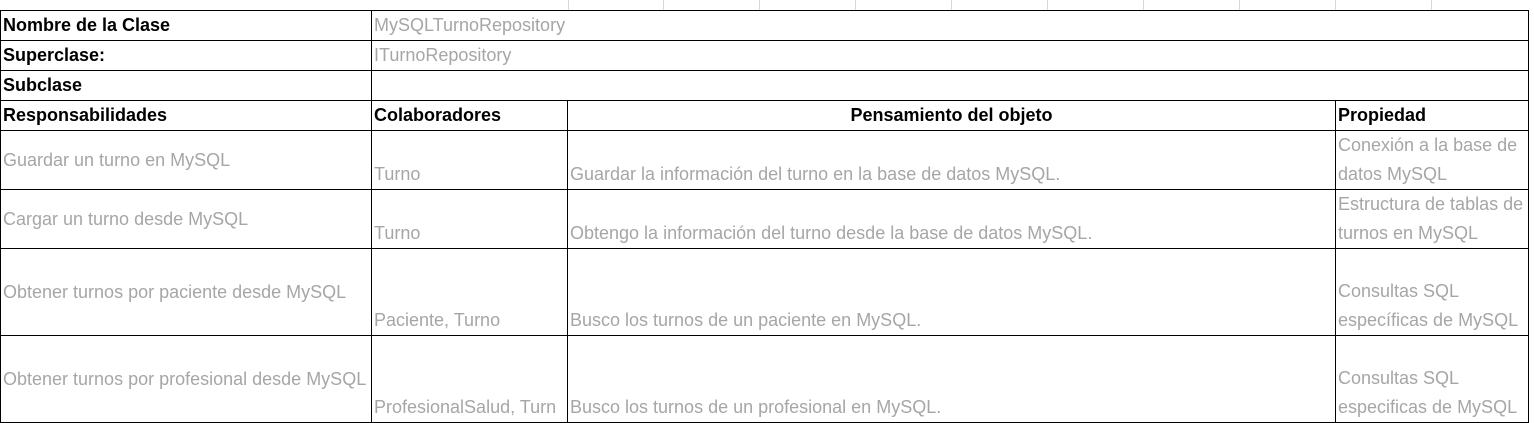 The width and height of the screenshot is (1534, 423). Describe the element at coordinates (186, 219) in the screenshot. I see `responsibility-cell: Cargar un turno desde MySQL` at that location.